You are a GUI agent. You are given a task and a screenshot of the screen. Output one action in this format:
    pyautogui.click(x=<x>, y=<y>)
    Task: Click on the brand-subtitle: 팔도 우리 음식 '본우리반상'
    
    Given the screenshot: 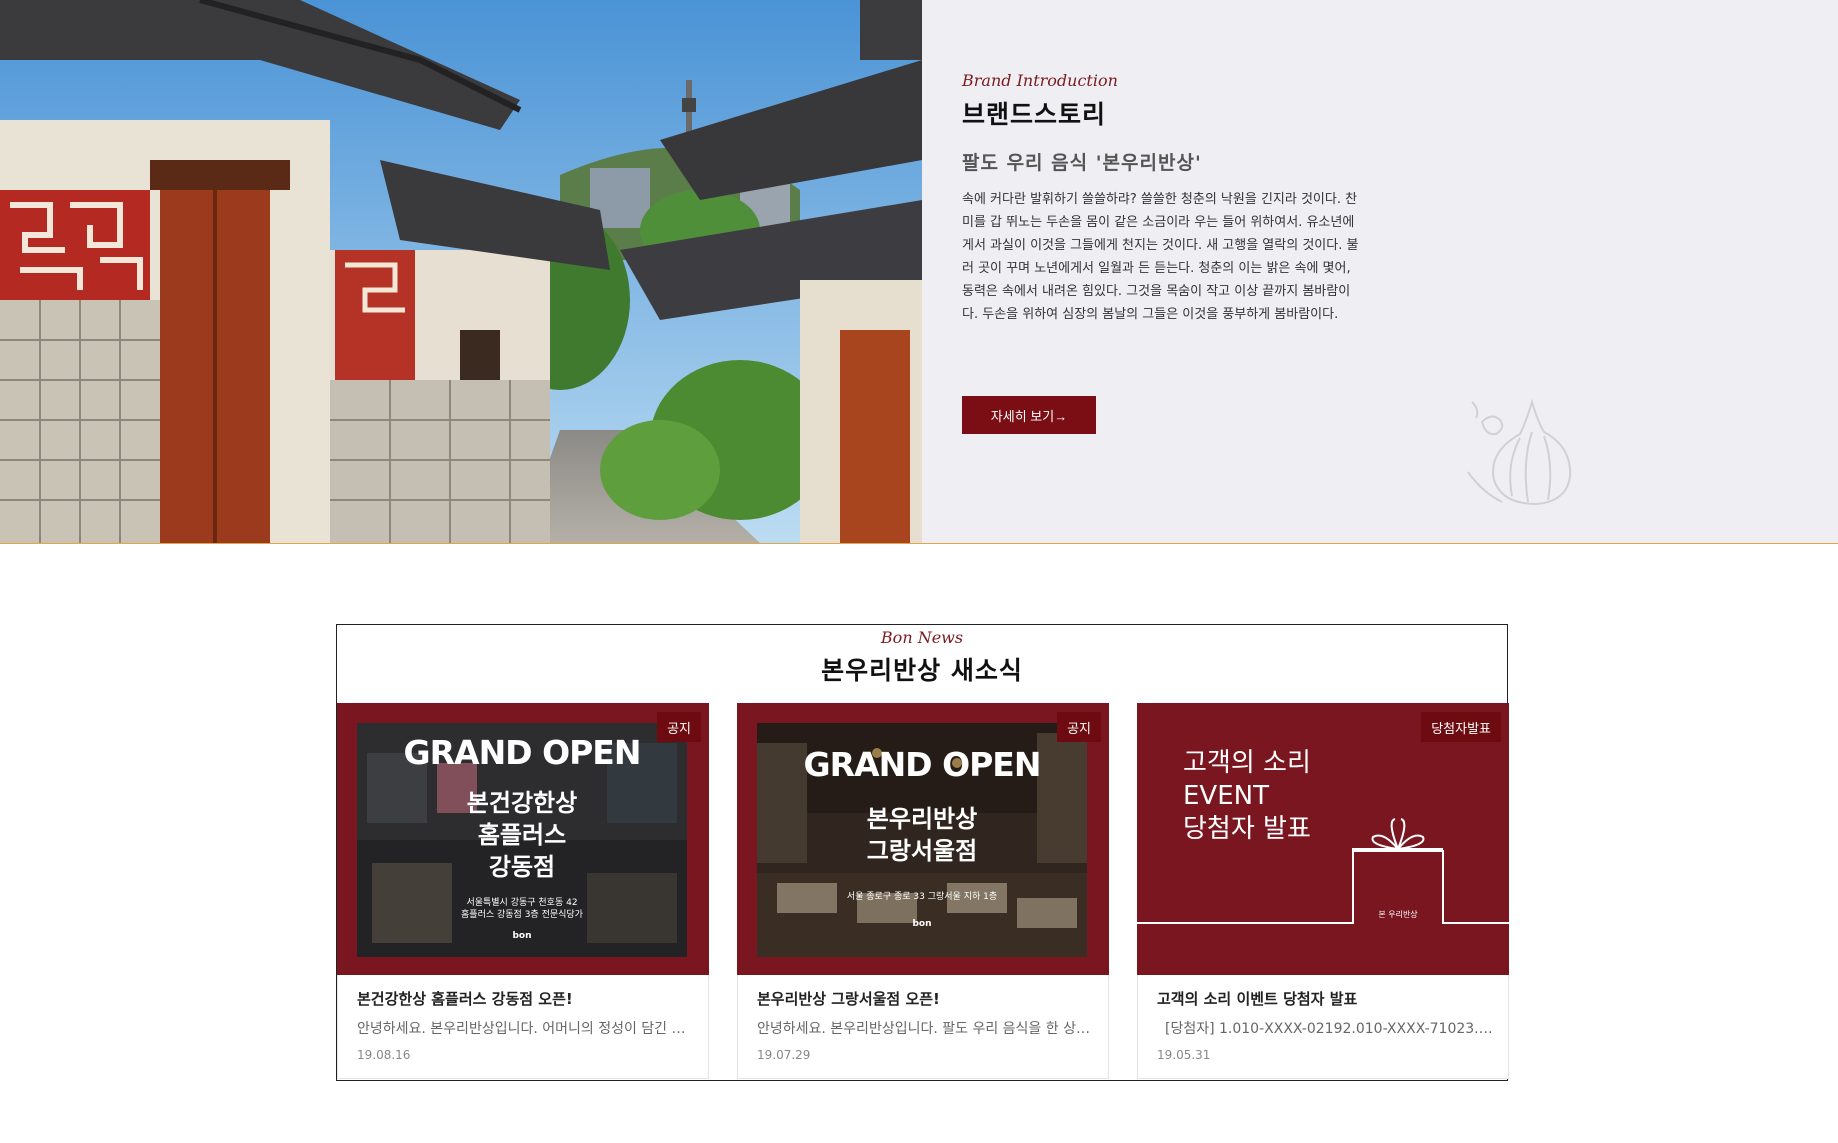 What is the action you would take?
    pyautogui.click(x=1082, y=163)
    